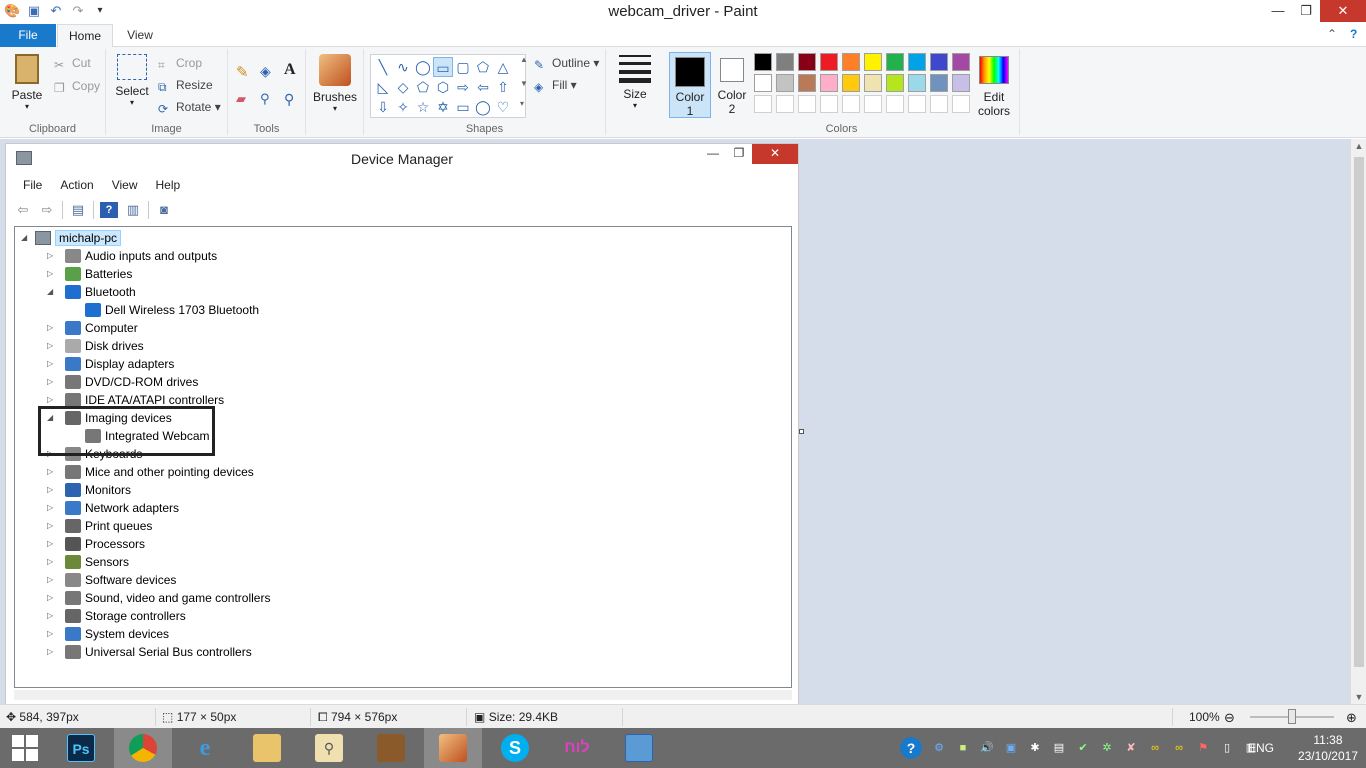 The width and height of the screenshot is (1366, 768). Describe the element at coordinates (1203, 748) in the screenshot. I see `flag-tray-icon: ⚑` at that location.